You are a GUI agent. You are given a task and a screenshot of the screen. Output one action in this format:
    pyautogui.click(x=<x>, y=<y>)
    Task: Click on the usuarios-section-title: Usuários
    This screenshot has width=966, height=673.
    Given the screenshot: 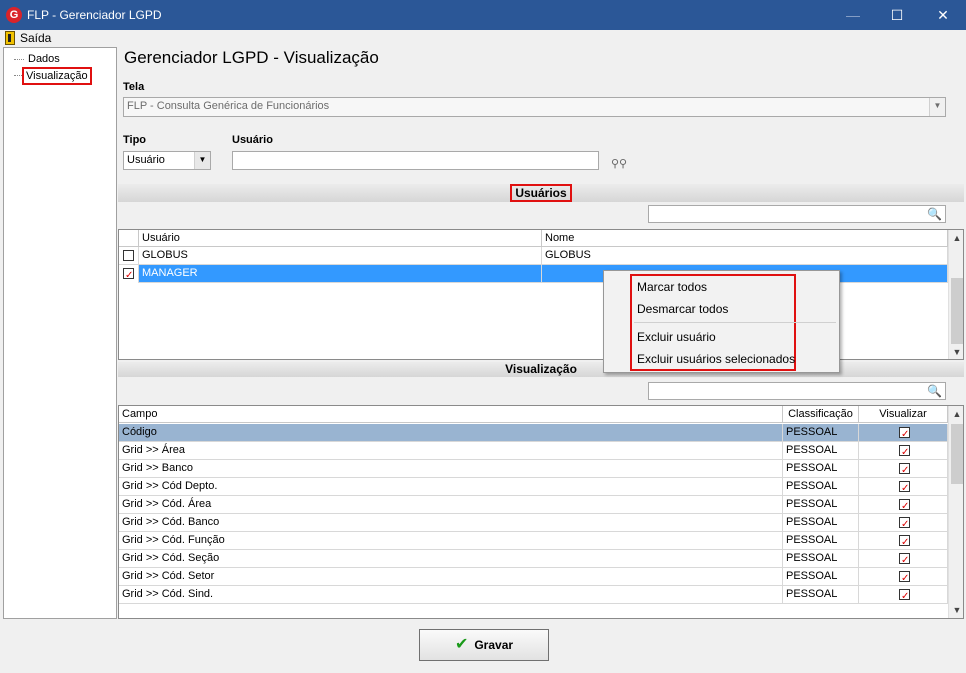 What is the action you would take?
    pyautogui.click(x=541, y=193)
    